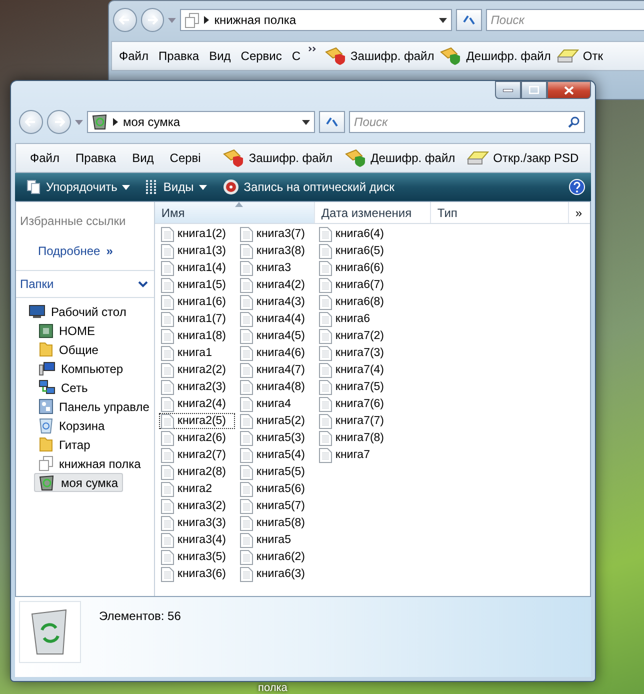 The width and height of the screenshot is (644, 694). I want to click on folder-tree-item: книжная полка, so click(90, 463).